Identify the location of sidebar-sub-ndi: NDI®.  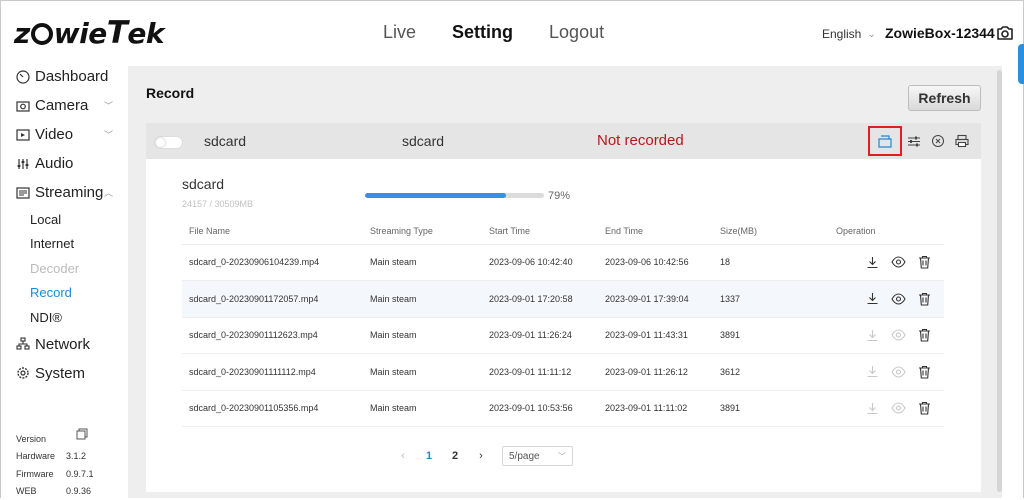
(62, 317).